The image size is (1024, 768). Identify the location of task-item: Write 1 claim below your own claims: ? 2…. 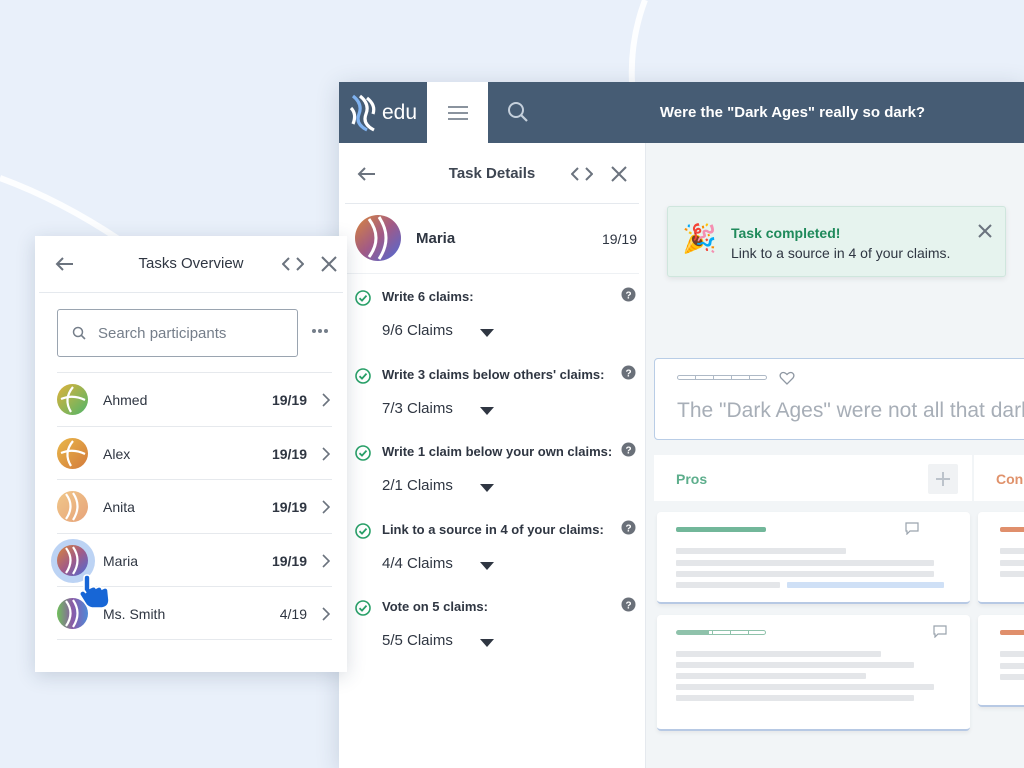
(492, 470).